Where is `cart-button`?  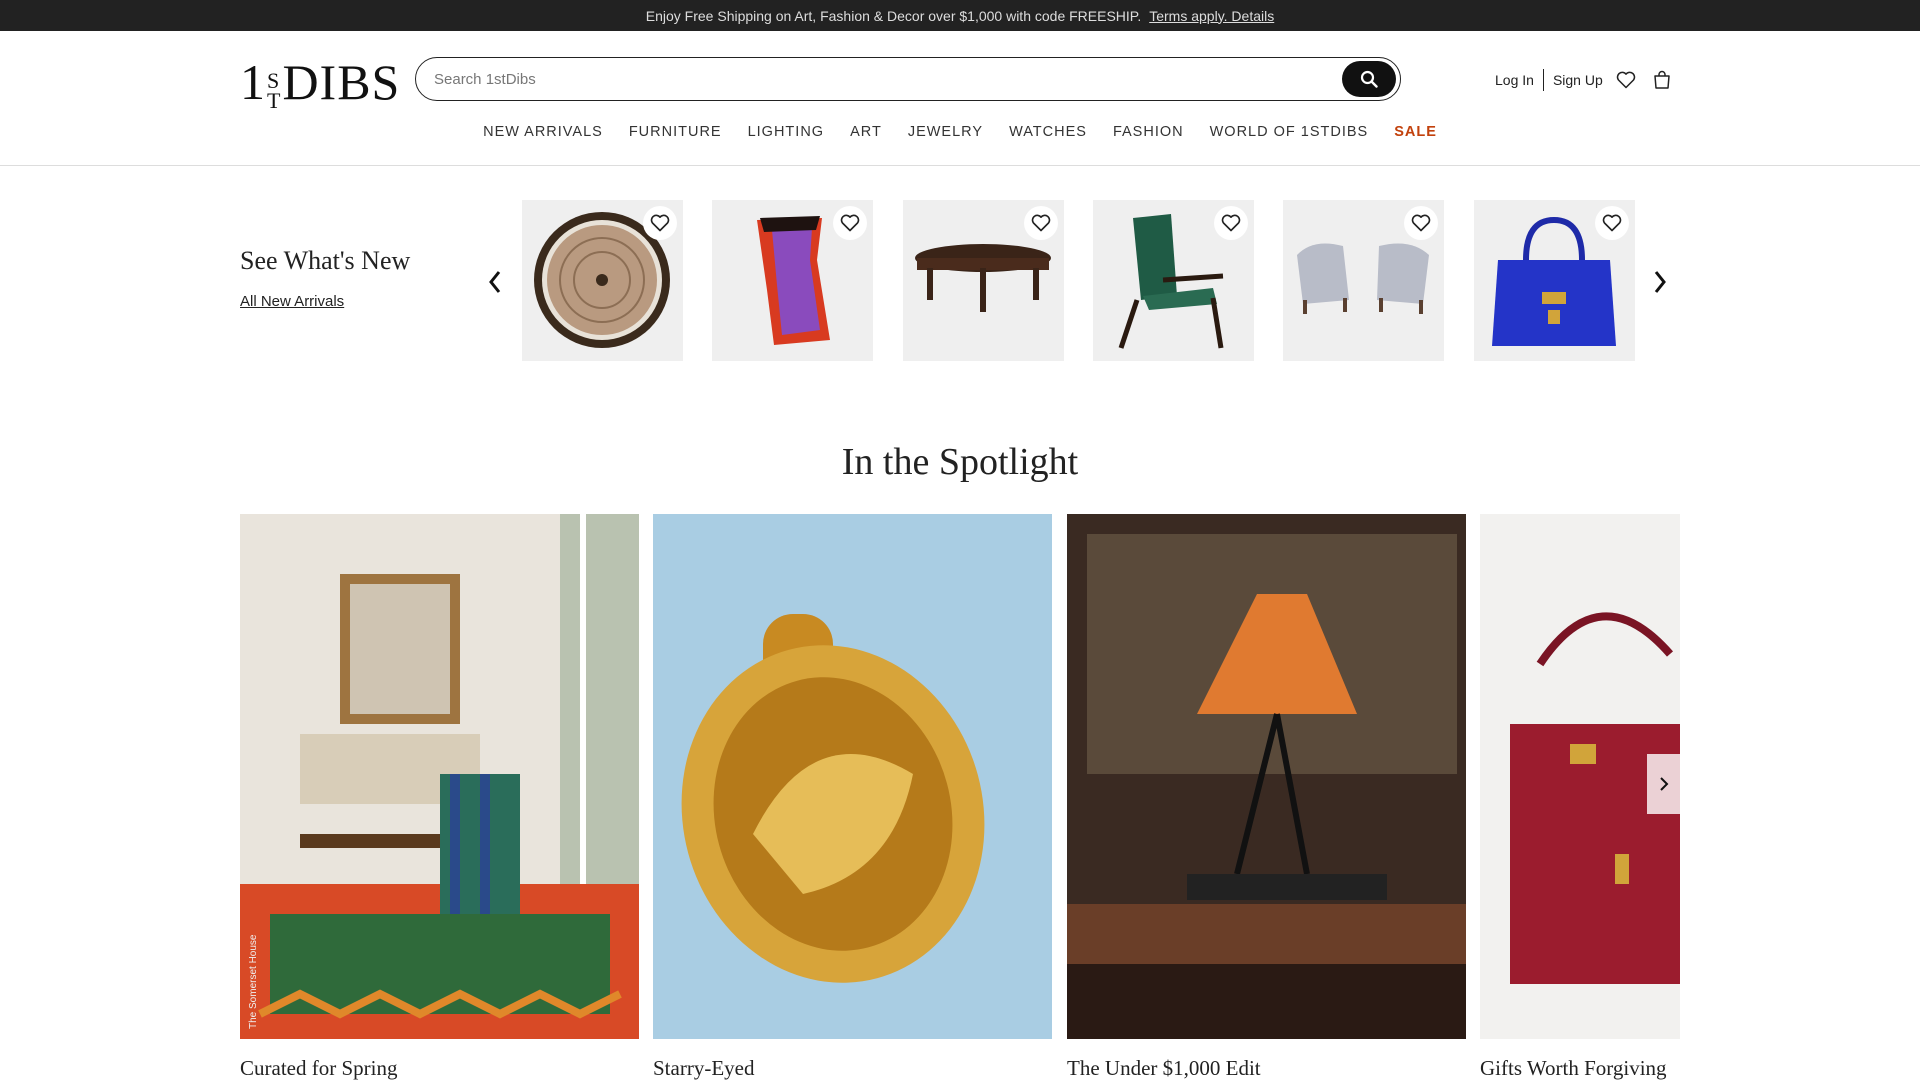
cart-button is located at coordinates (1662, 80).